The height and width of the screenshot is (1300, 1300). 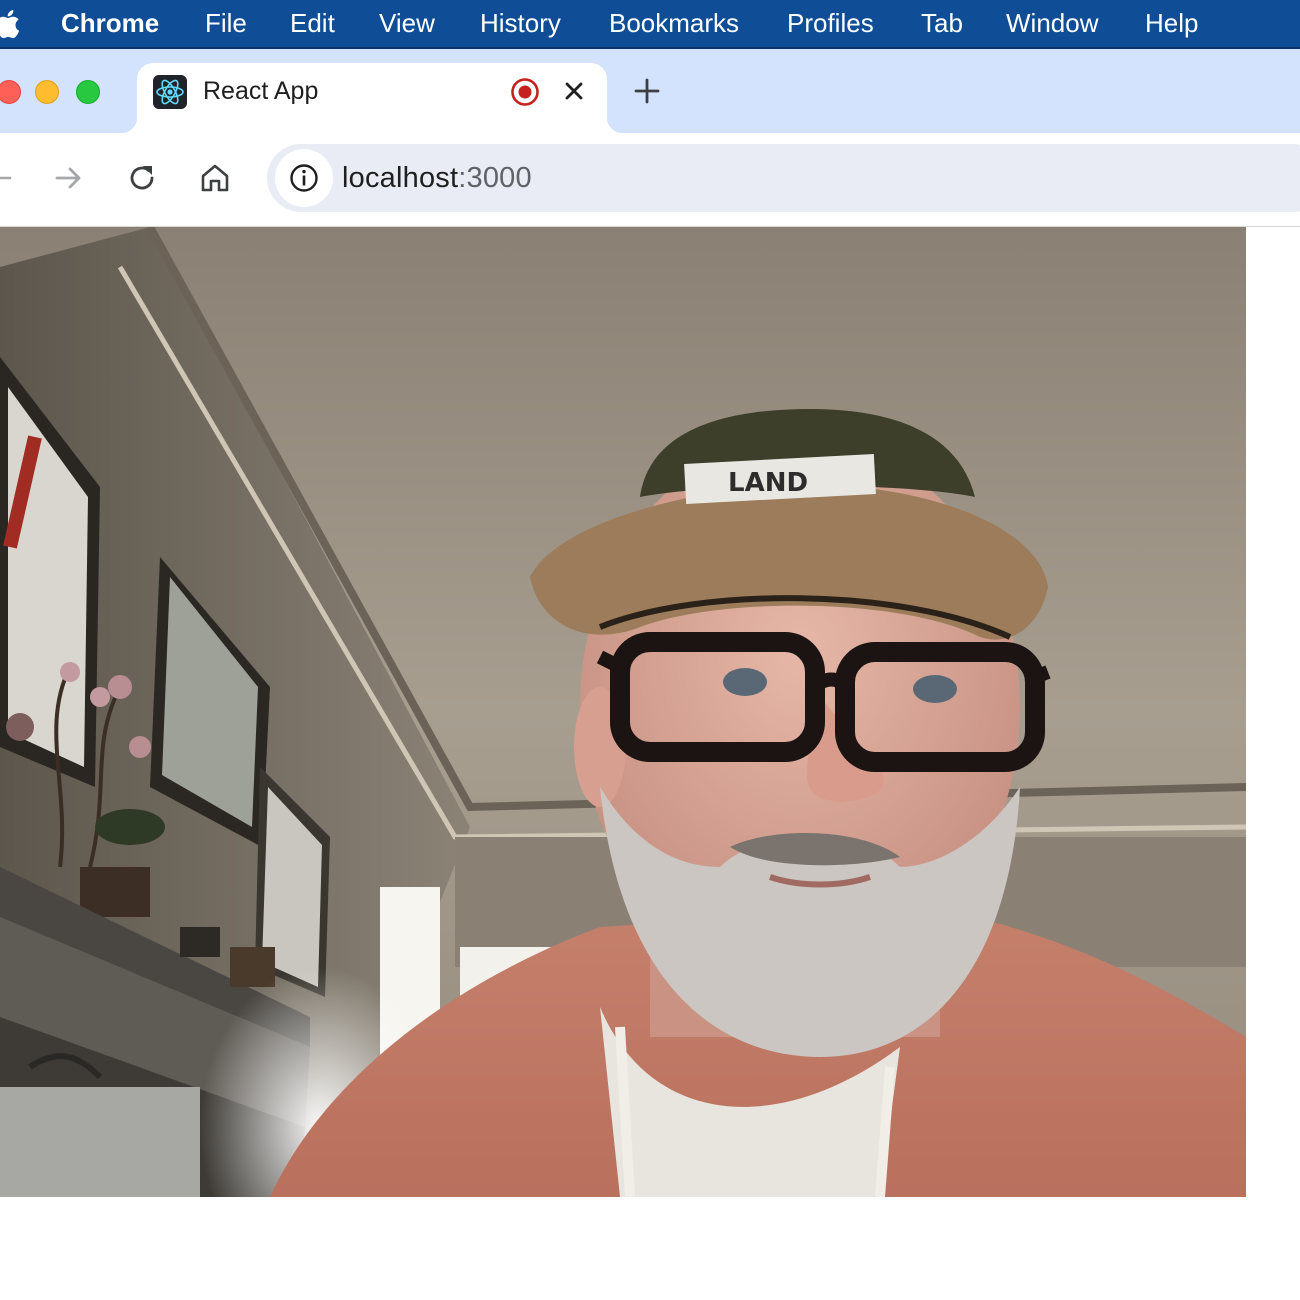 I want to click on home-icon, so click(x=215, y=178).